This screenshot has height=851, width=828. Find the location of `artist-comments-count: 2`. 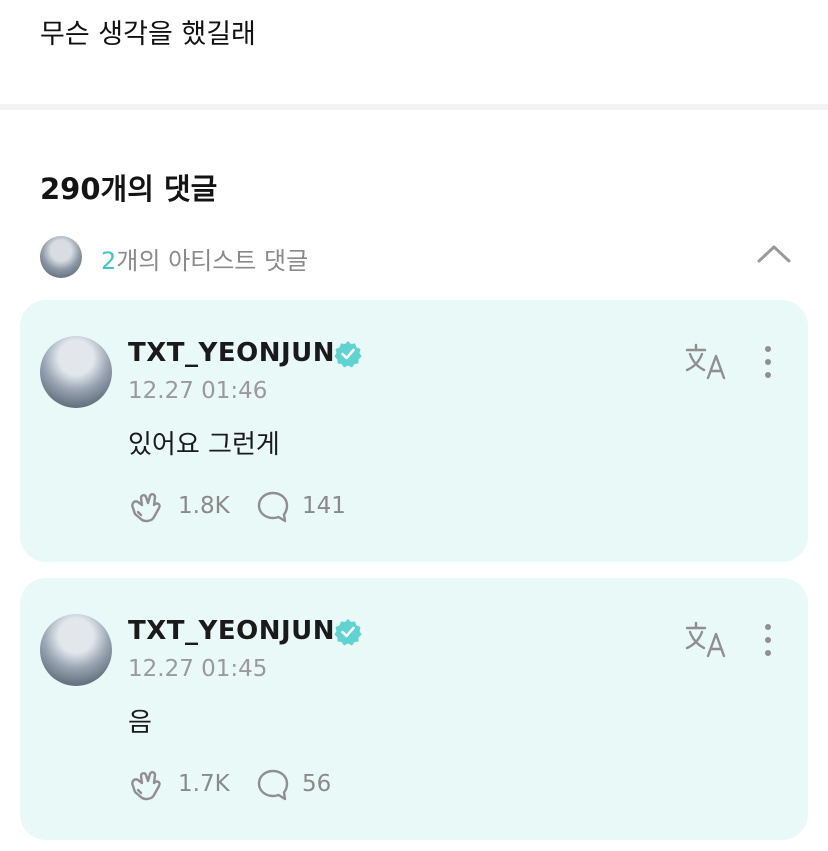

artist-comments-count: 2 is located at coordinates (109, 261).